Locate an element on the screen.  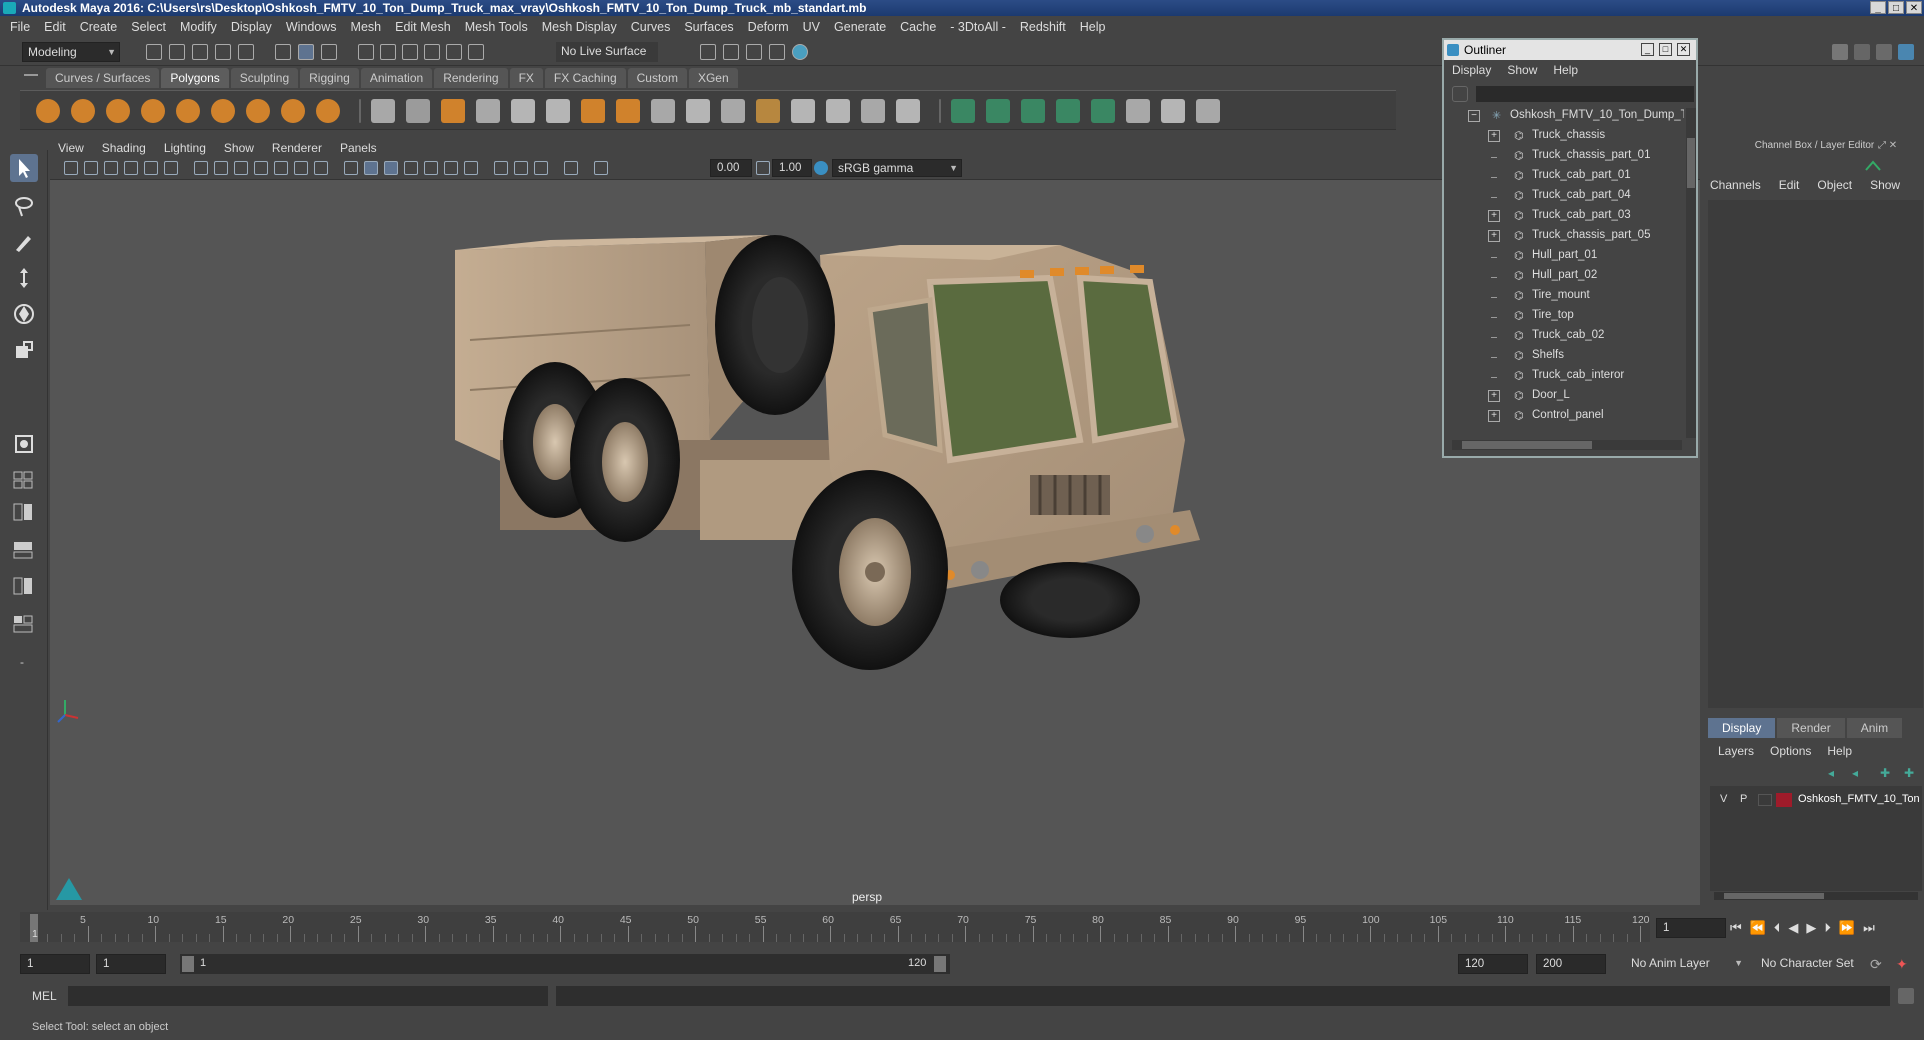
menu-edit: Edit is located at coordinates (55, 27).